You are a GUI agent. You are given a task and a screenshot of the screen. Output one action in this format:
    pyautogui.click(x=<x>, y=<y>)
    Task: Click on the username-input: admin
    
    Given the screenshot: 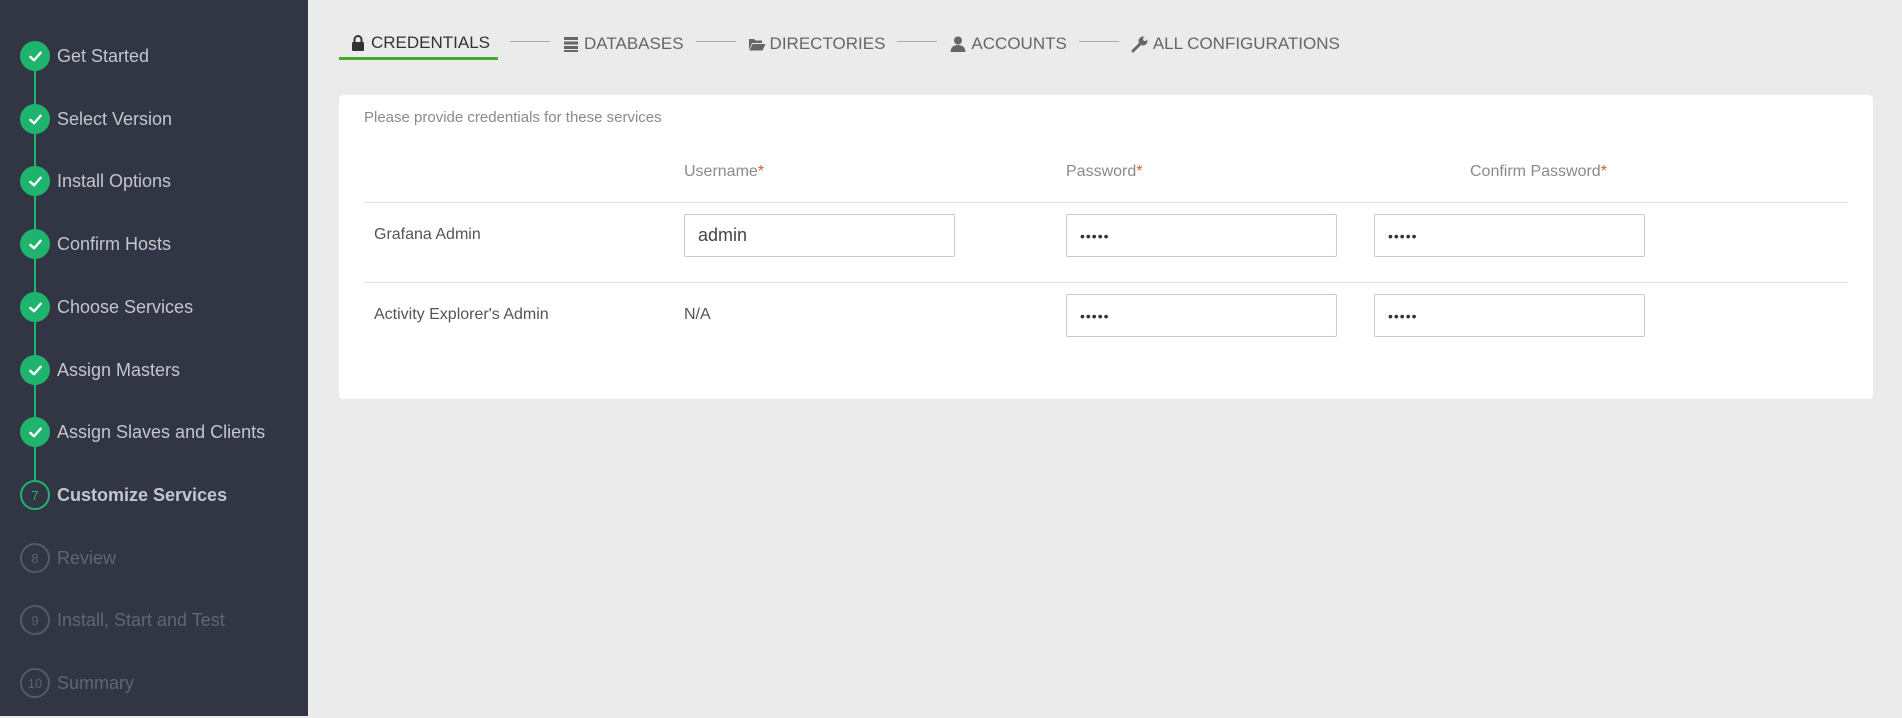 What is the action you would take?
    pyautogui.click(x=819, y=235)
    